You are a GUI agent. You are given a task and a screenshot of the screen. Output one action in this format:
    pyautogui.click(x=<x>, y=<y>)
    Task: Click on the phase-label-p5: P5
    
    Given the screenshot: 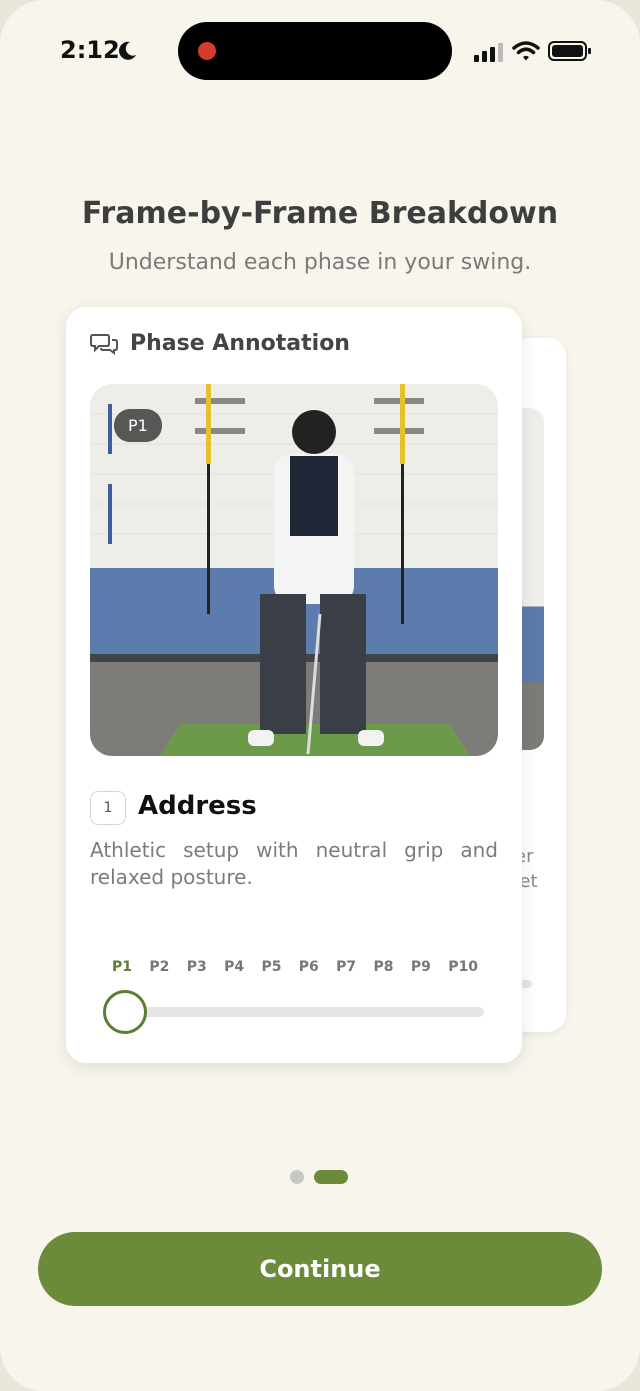 What is the action you would take?
    pyautogui.click(x=271, y=967)
    